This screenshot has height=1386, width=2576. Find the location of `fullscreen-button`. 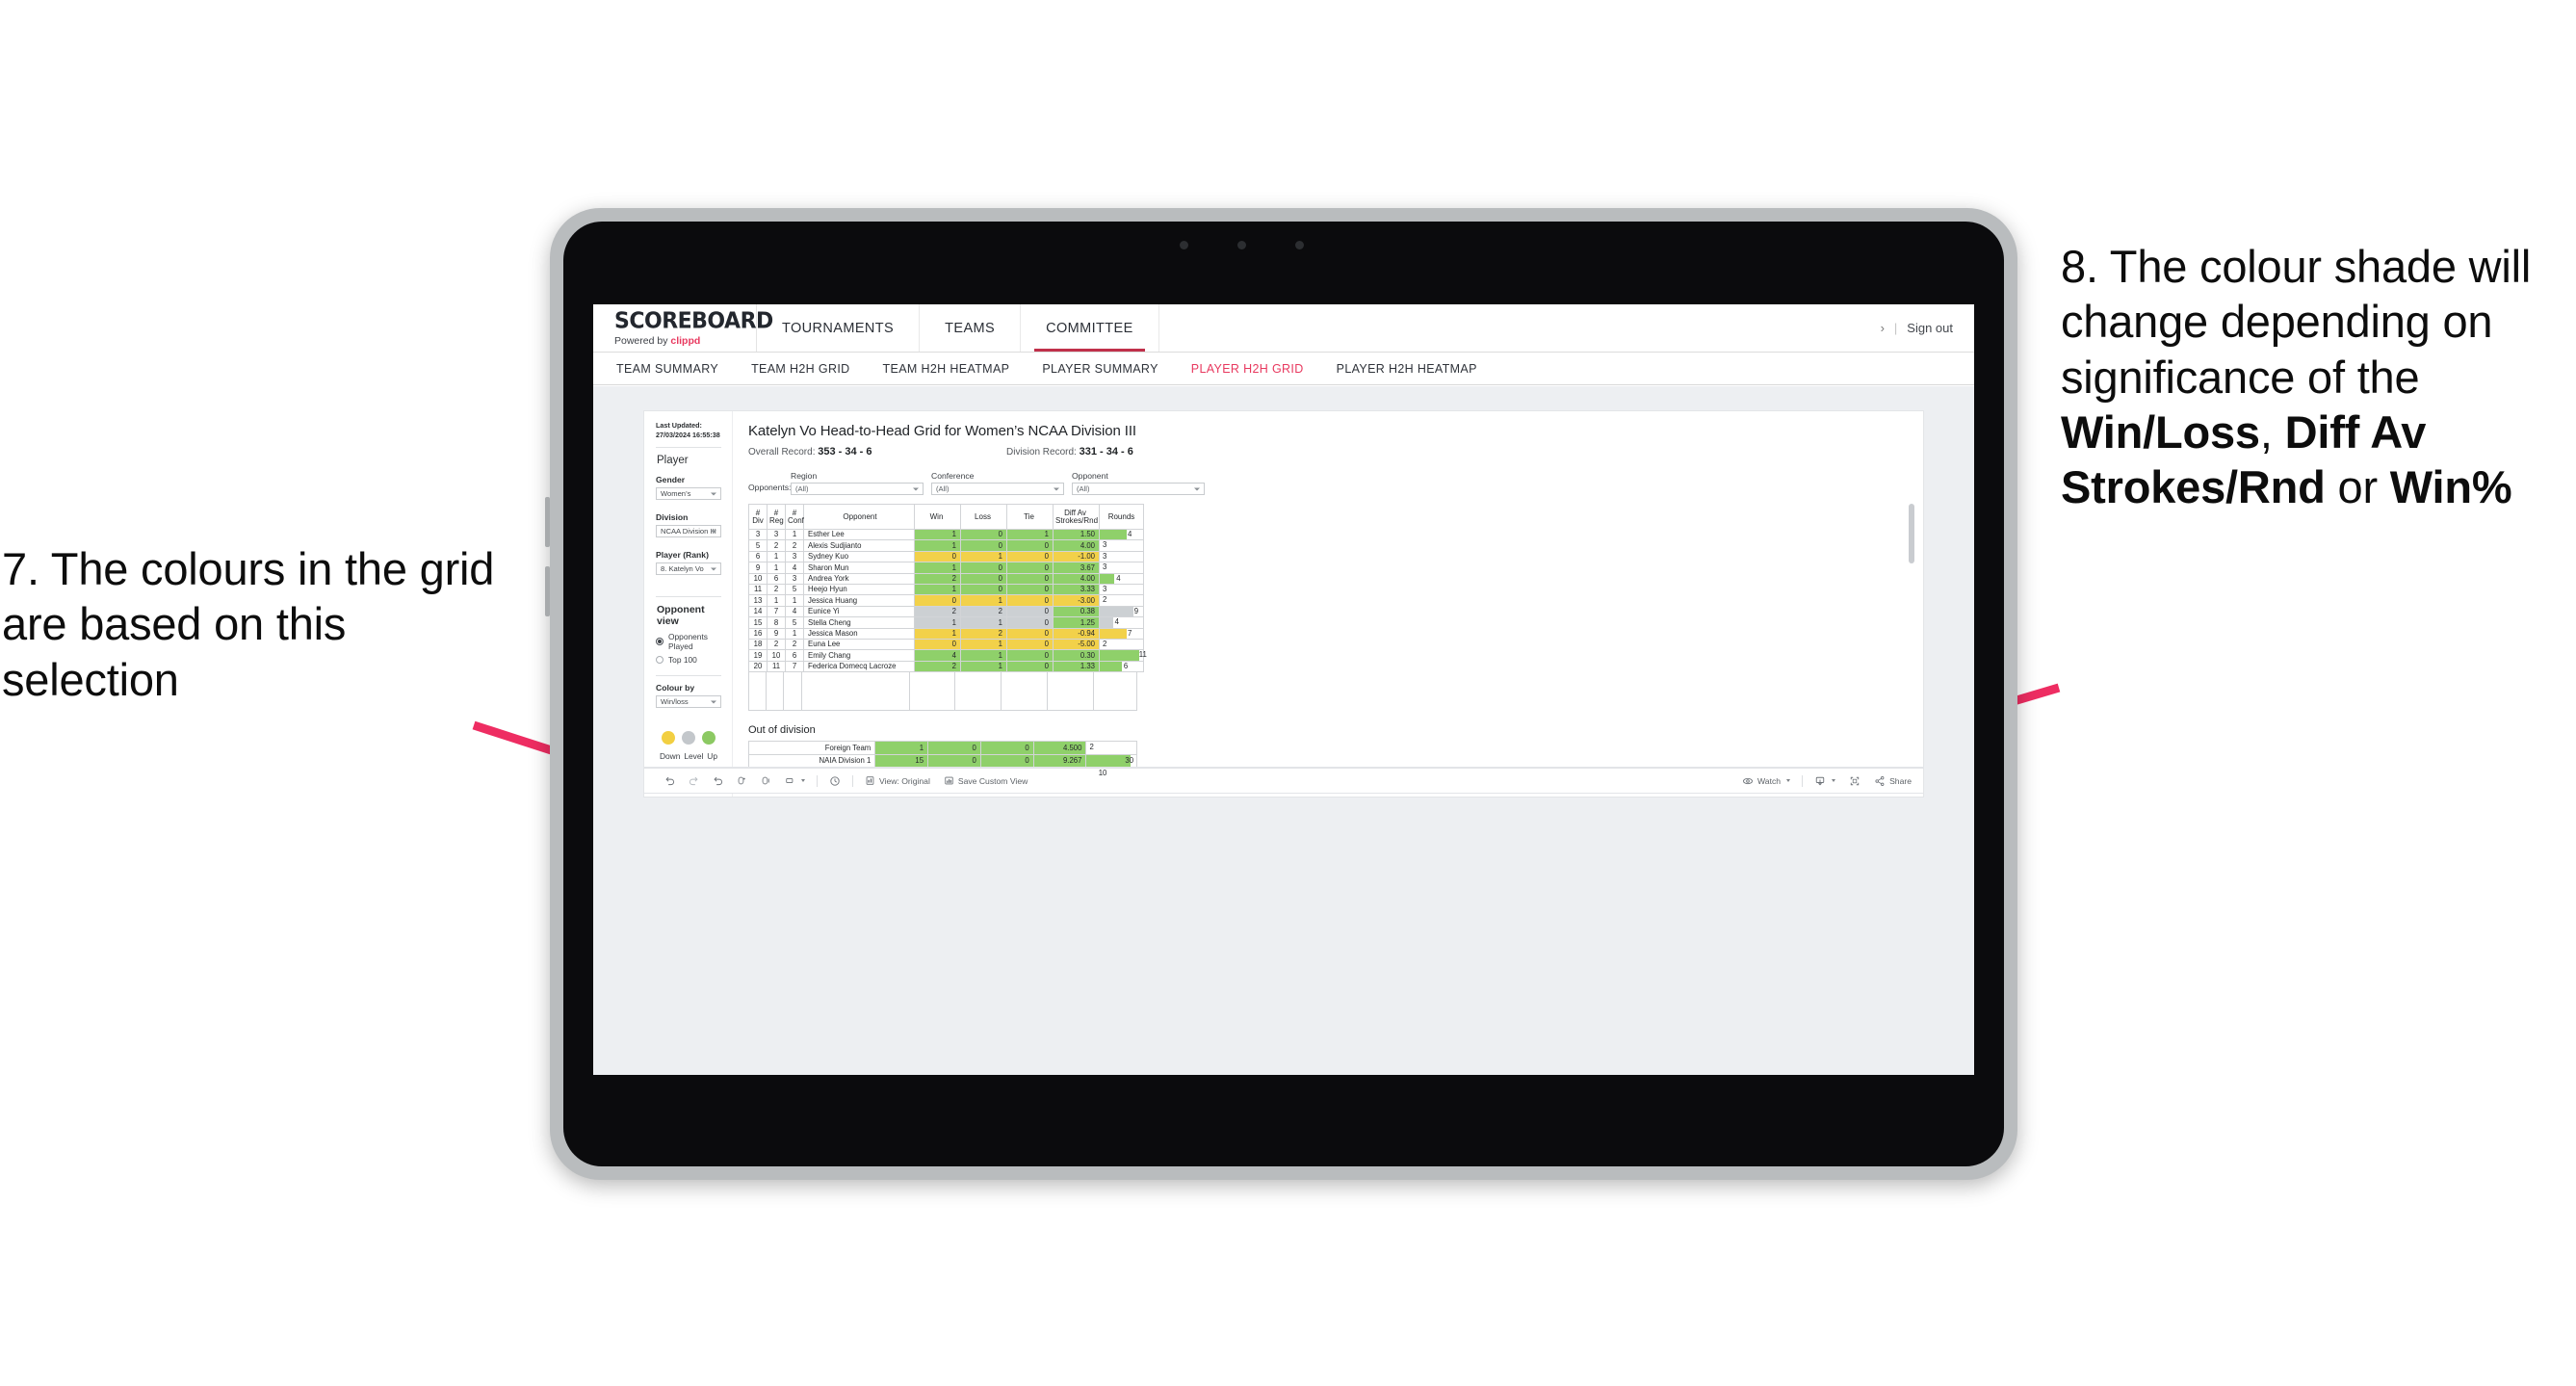

fullscreen-button is located at coordinates (1854, 781).